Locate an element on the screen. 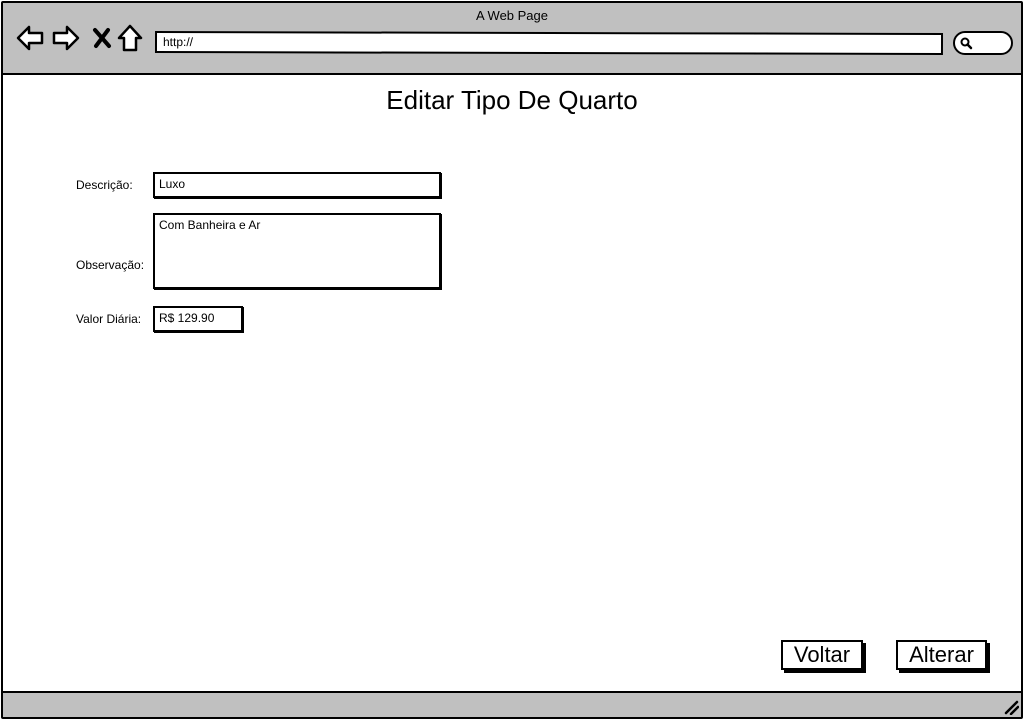 This screenshot has height=720, width=1024. valor-diaria-input: R$ 129.90 is located at coordinates (198, 319).